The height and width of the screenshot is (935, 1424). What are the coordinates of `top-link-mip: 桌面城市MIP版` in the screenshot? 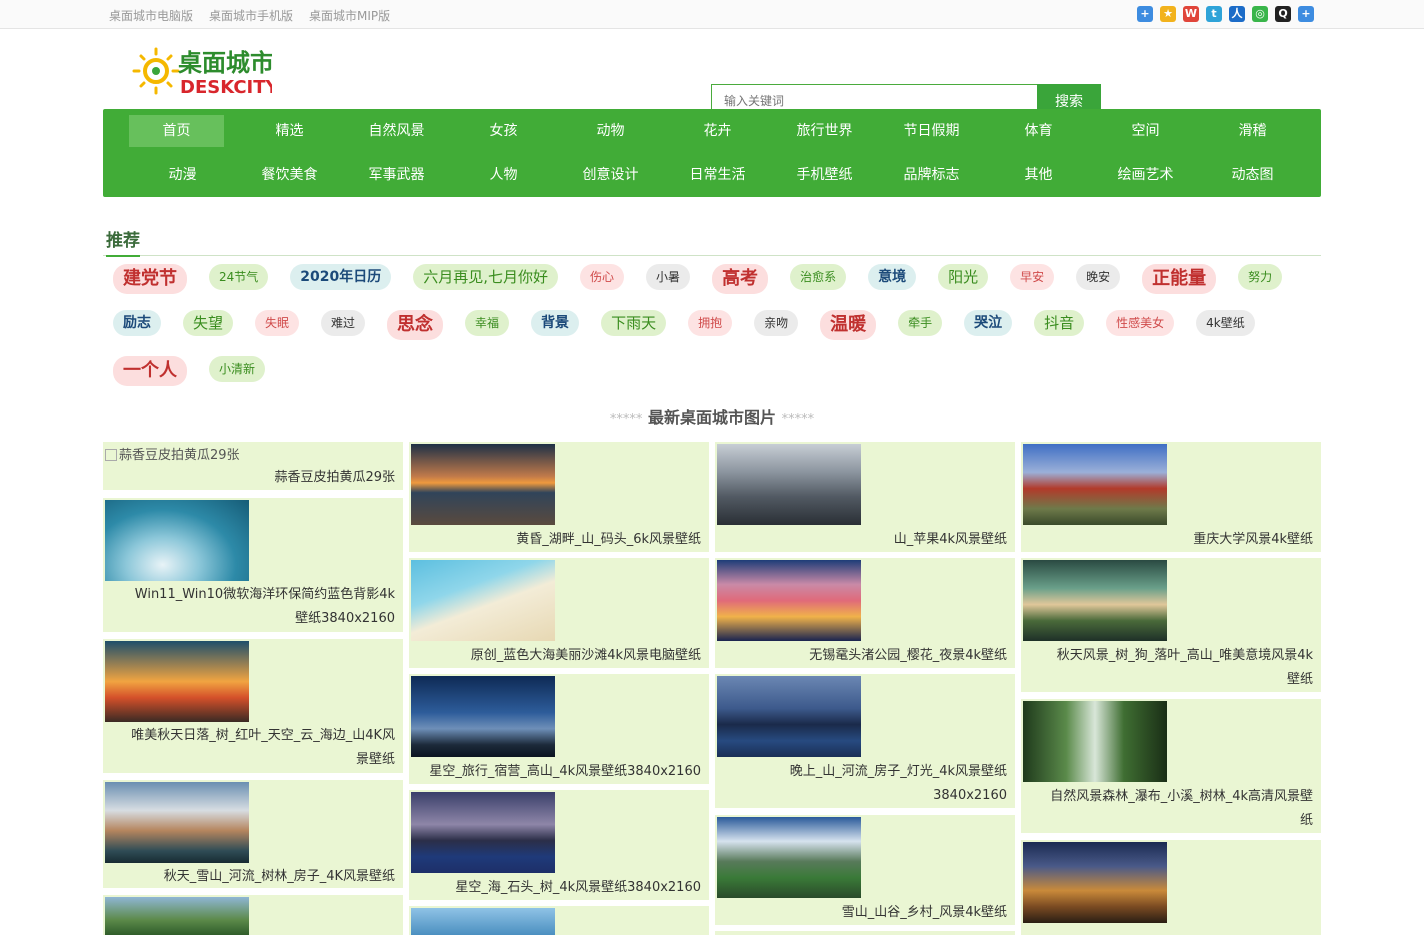 It's located at (349, 15).